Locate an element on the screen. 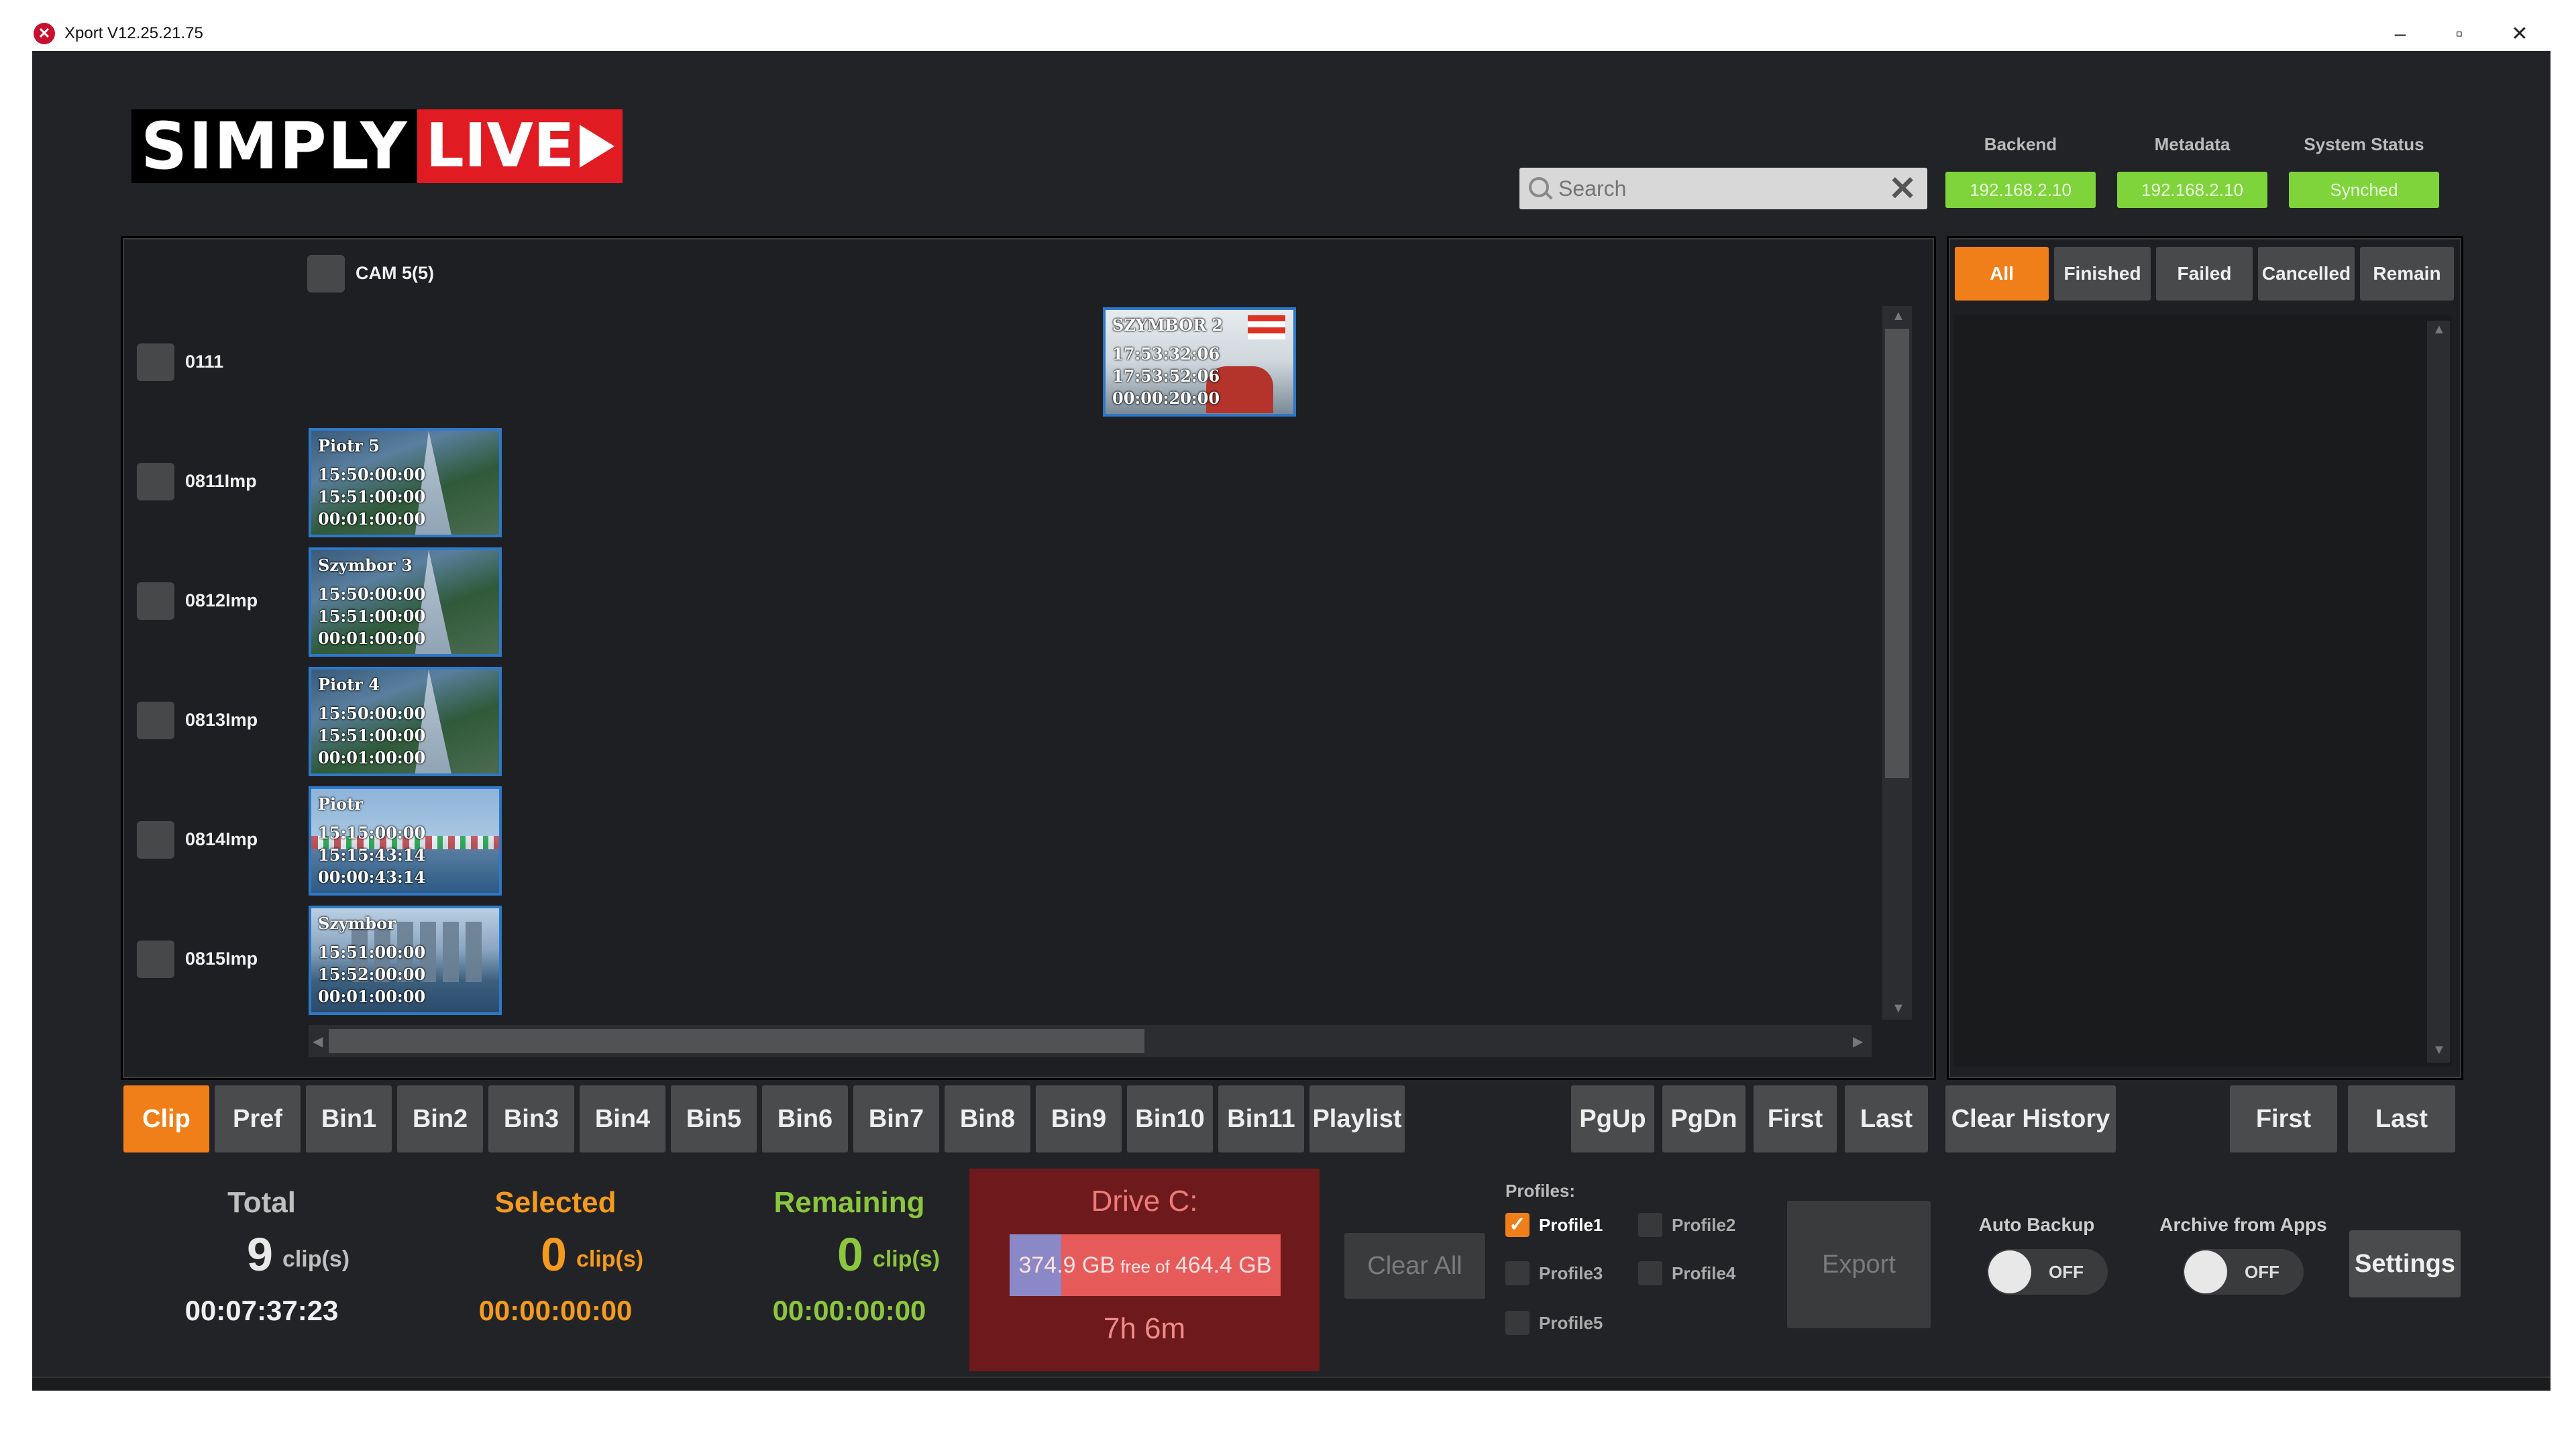 The width and height of the screenshot is (2576, 1449). tab-pref: Pref is located at coordinates (258, 1118).